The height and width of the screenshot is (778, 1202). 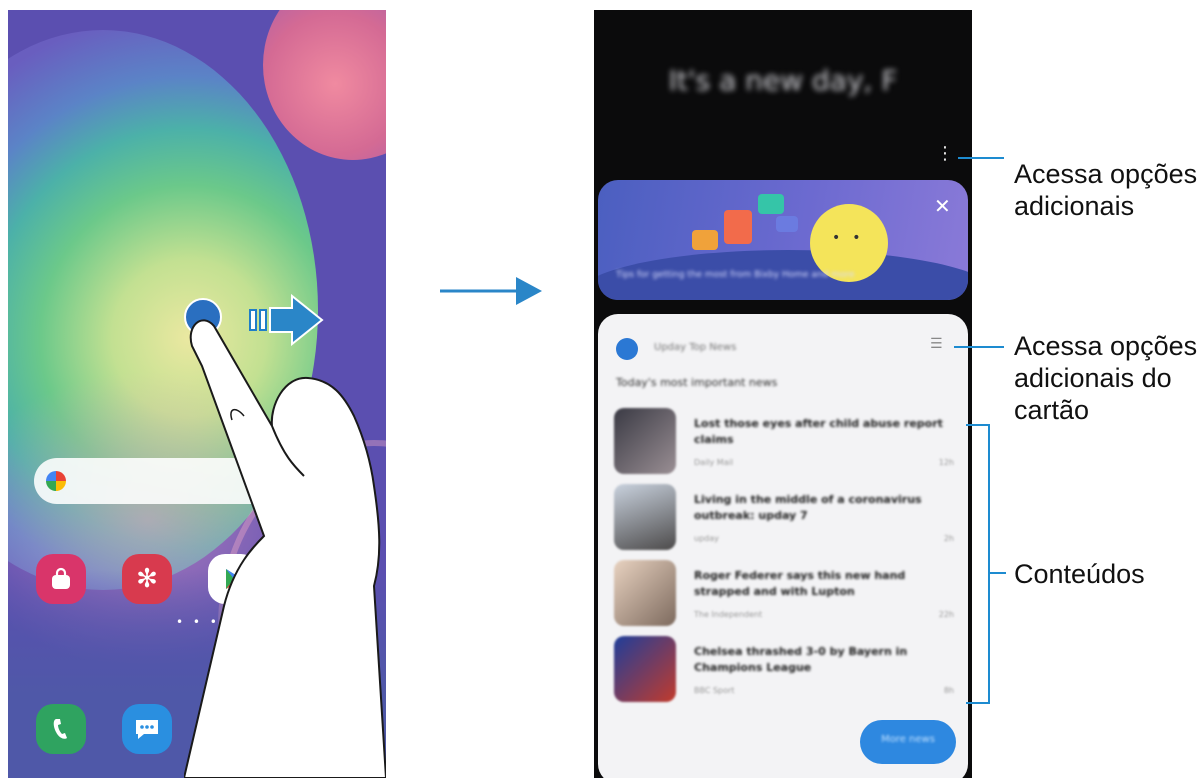 I want to click on callout-line-menu, so click(x=981, y=158).